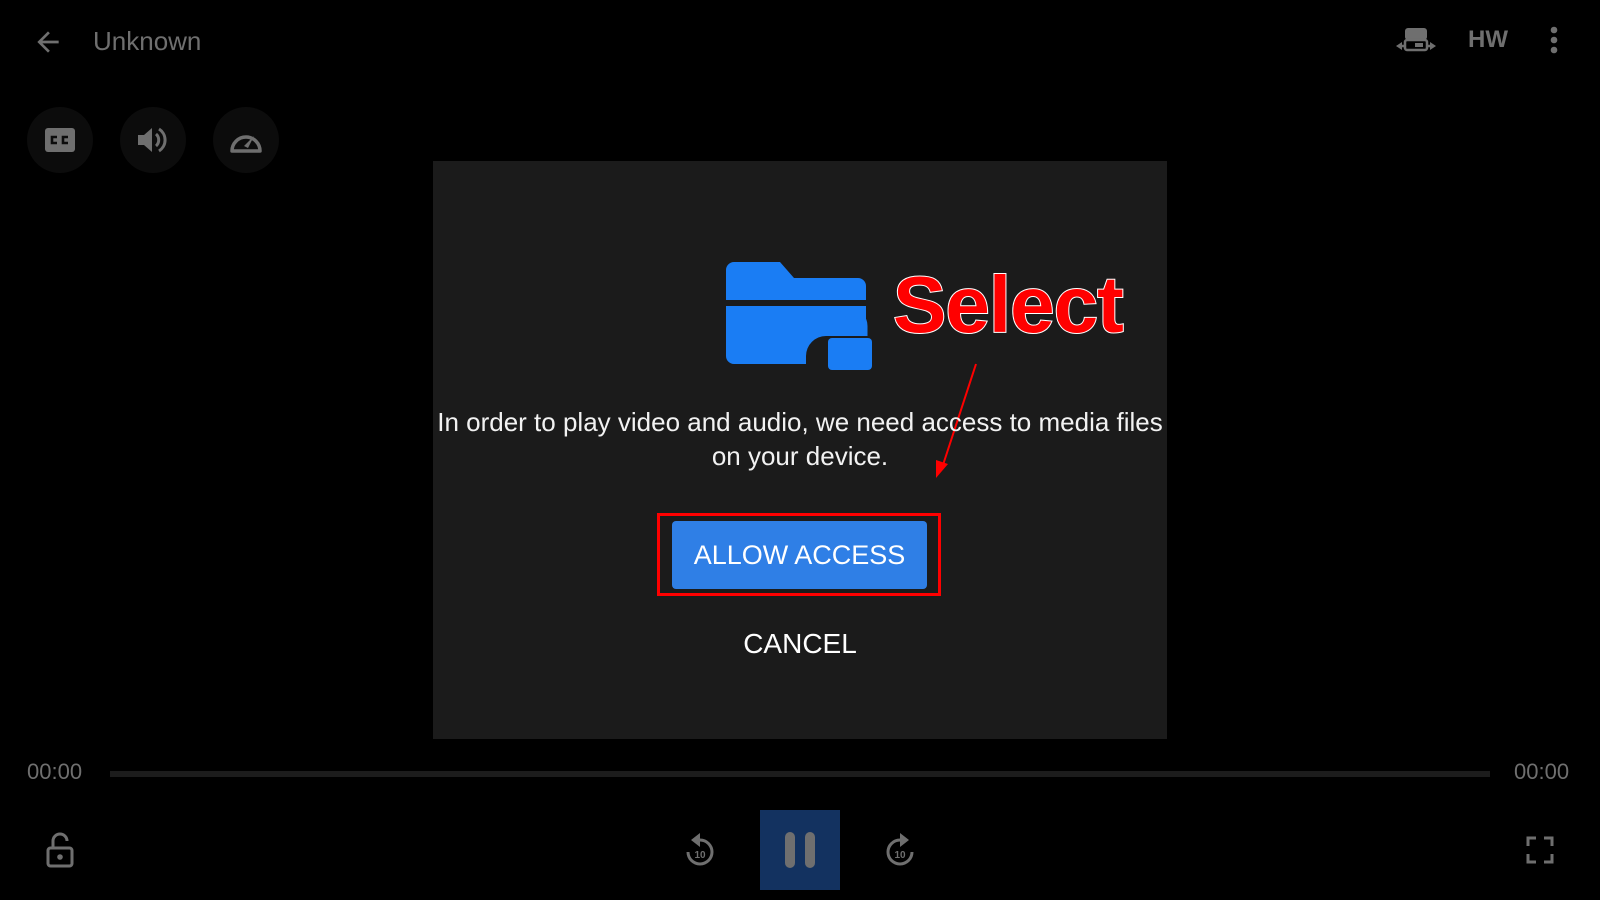 Image resolution: width=1600 pixels, height=900 pixels. I want to click on seek-bar, so click(800, 774).